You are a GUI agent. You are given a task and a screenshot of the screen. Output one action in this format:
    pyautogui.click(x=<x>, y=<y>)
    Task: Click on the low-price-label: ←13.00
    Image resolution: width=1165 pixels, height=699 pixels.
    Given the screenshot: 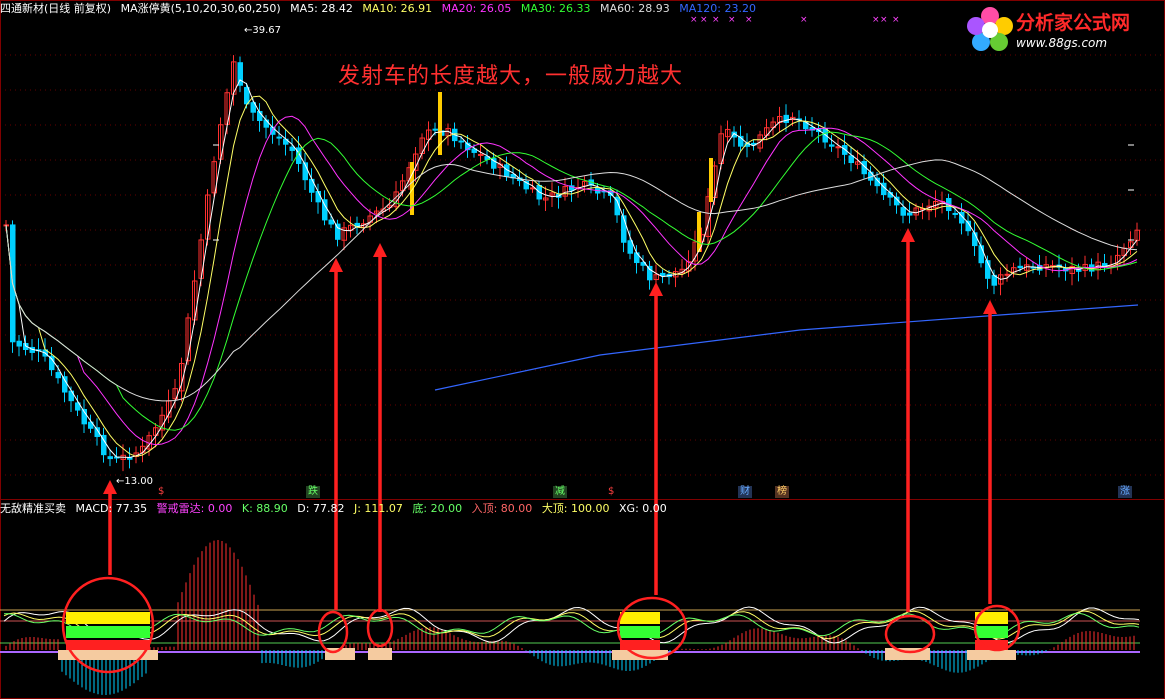 What is the action you would take?
    pyautogui.click(x=134, y=481)
    